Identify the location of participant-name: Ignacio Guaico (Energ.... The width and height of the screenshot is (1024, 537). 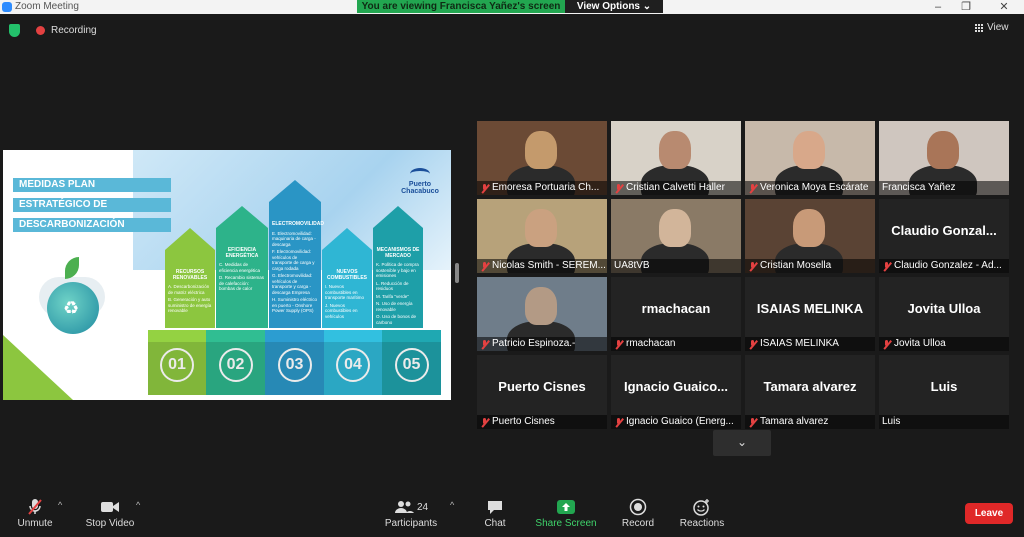
(680, 421).